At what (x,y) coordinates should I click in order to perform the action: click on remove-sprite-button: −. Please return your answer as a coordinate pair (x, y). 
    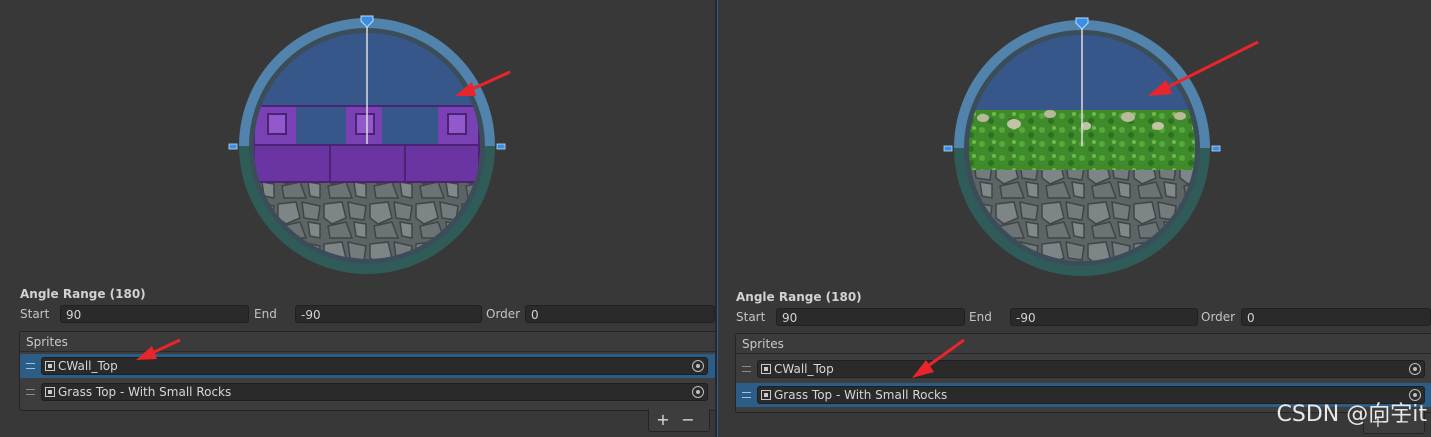
    Looking at the image, I should click on (688, 420).